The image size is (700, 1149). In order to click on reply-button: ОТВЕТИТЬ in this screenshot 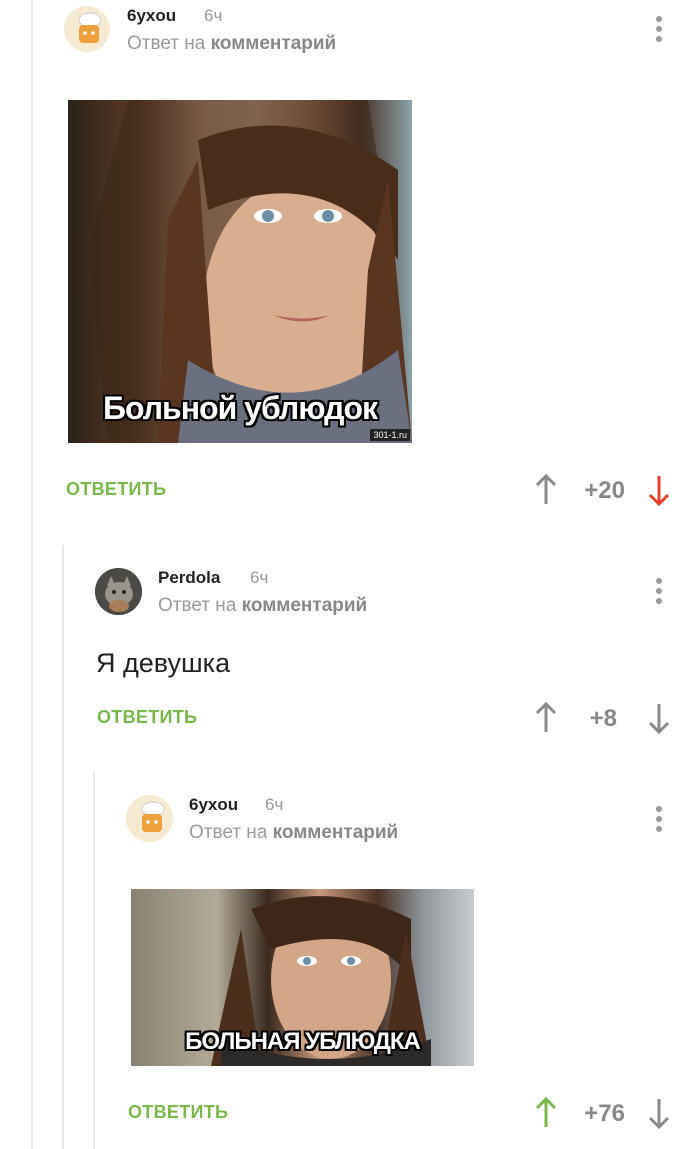, I will do `click(178, 1112)`.